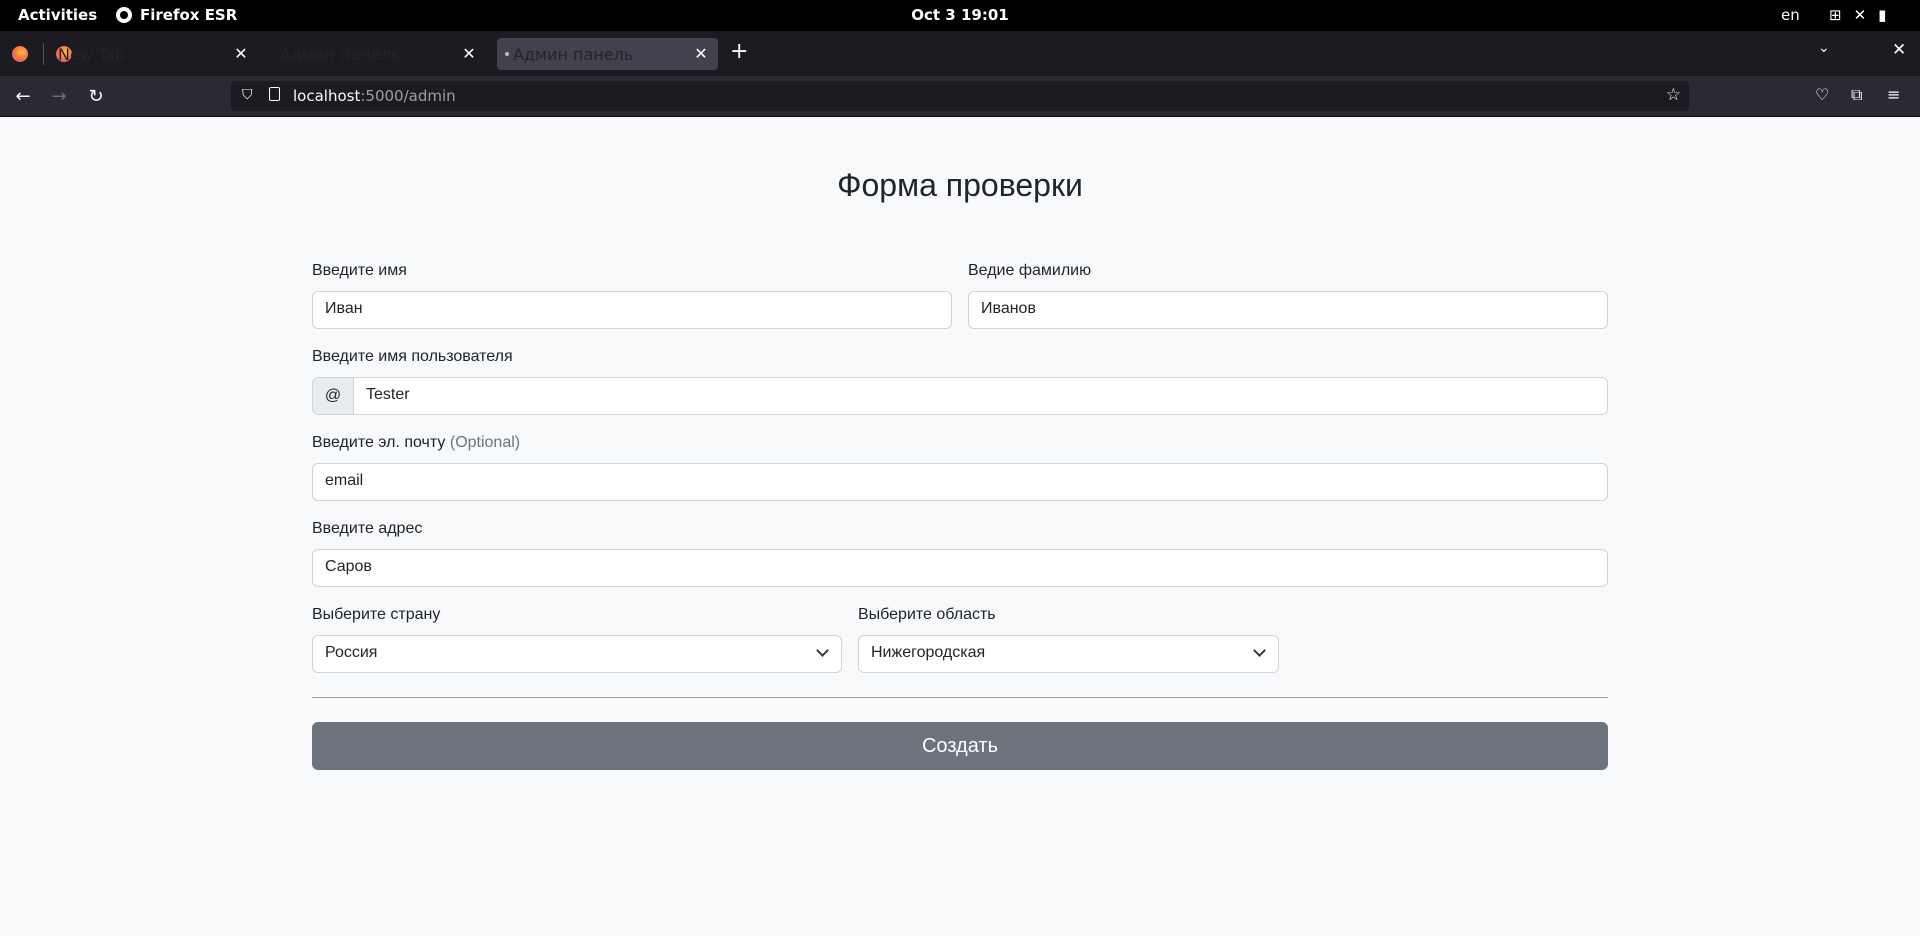 The height and width of the screenshot is (936, 1920). I want to click on url-bar: ⛉ localhost:5000/admin ☆, so click(960, 96).